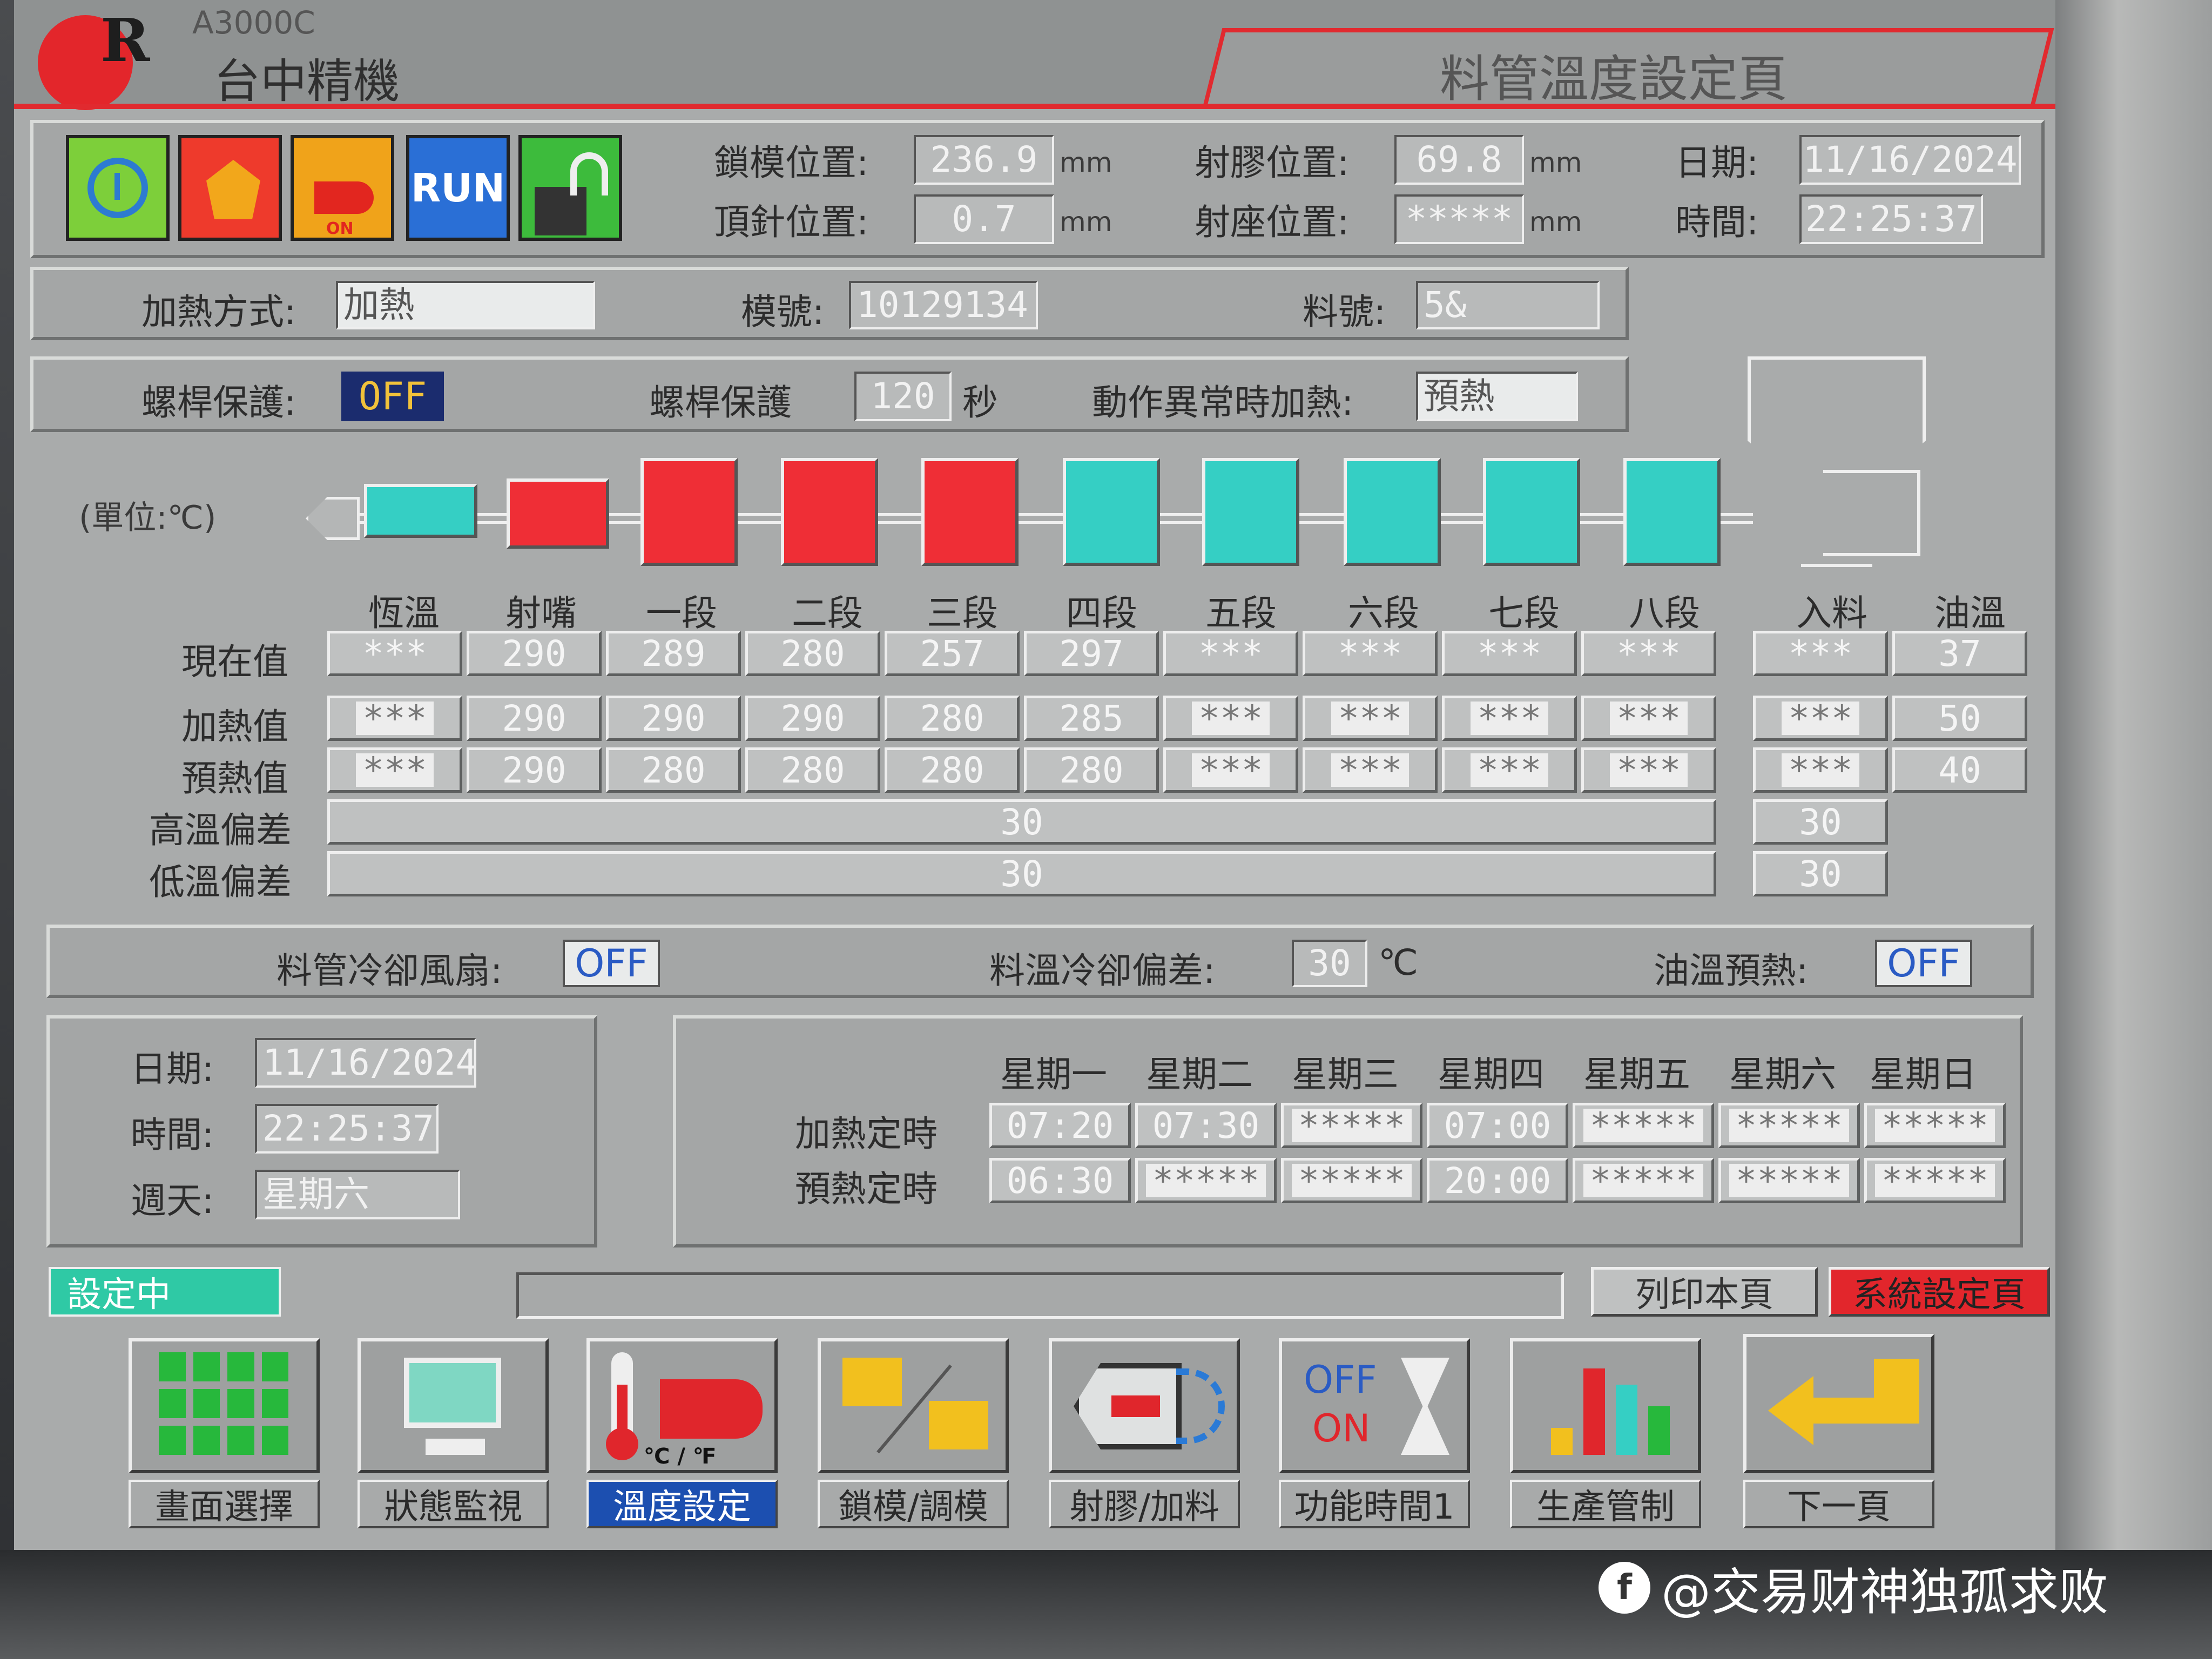 The height and width of the screenshot is (1659, 2212). I want to click on cool-dev-value: 30, so click(1329, 963).